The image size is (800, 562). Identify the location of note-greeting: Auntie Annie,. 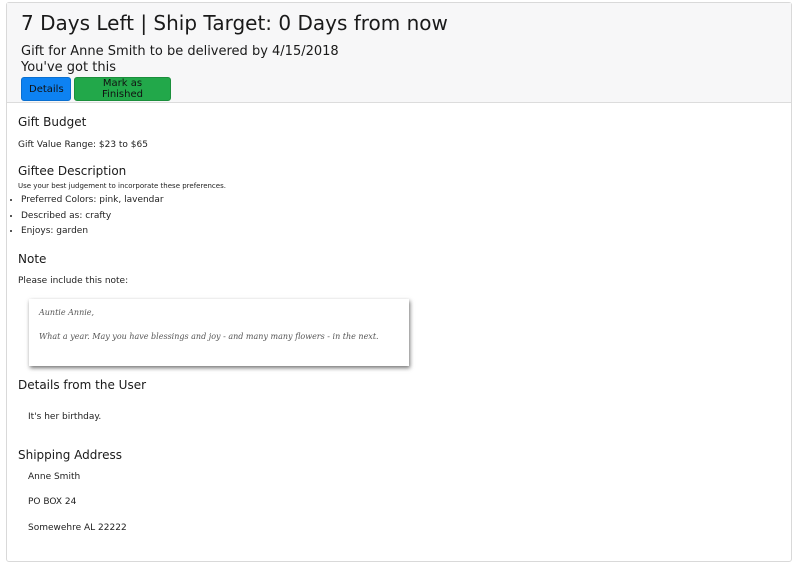
(67, 312).